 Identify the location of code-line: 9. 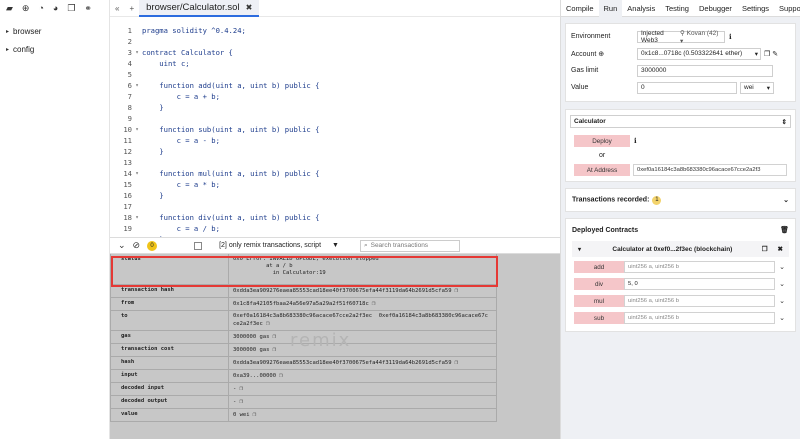
(335, 118).